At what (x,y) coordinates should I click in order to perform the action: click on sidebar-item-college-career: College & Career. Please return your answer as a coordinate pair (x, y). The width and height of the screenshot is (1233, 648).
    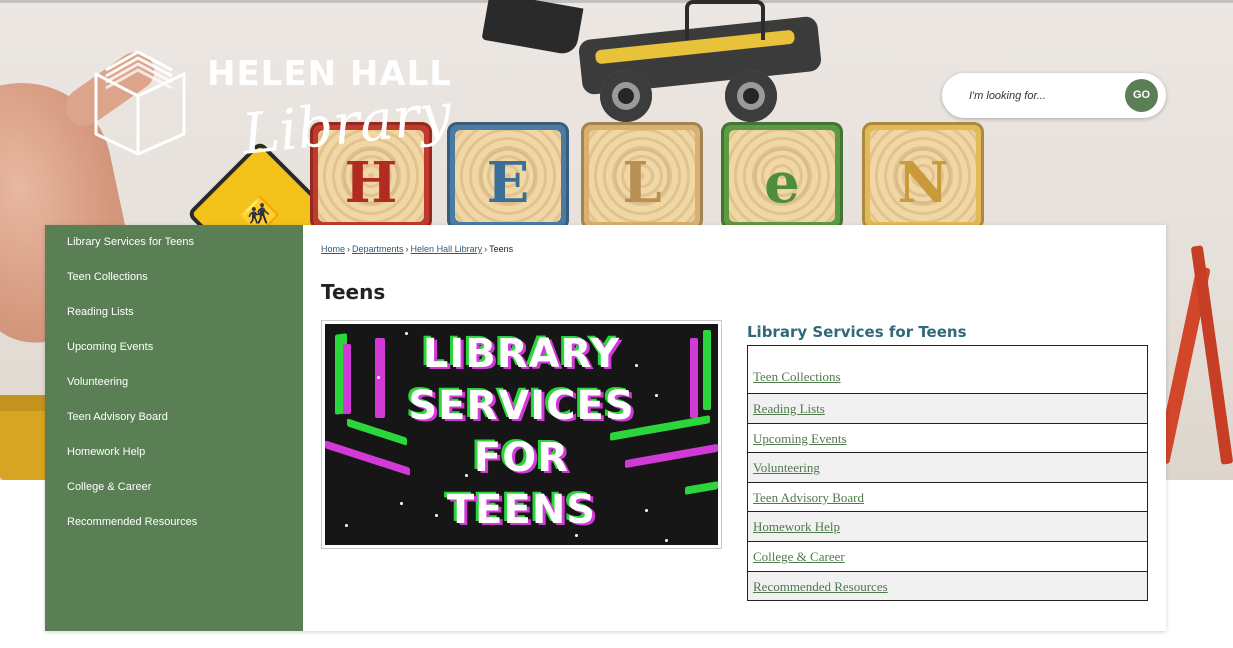
    Looking at the image, I should click on (174, 495).